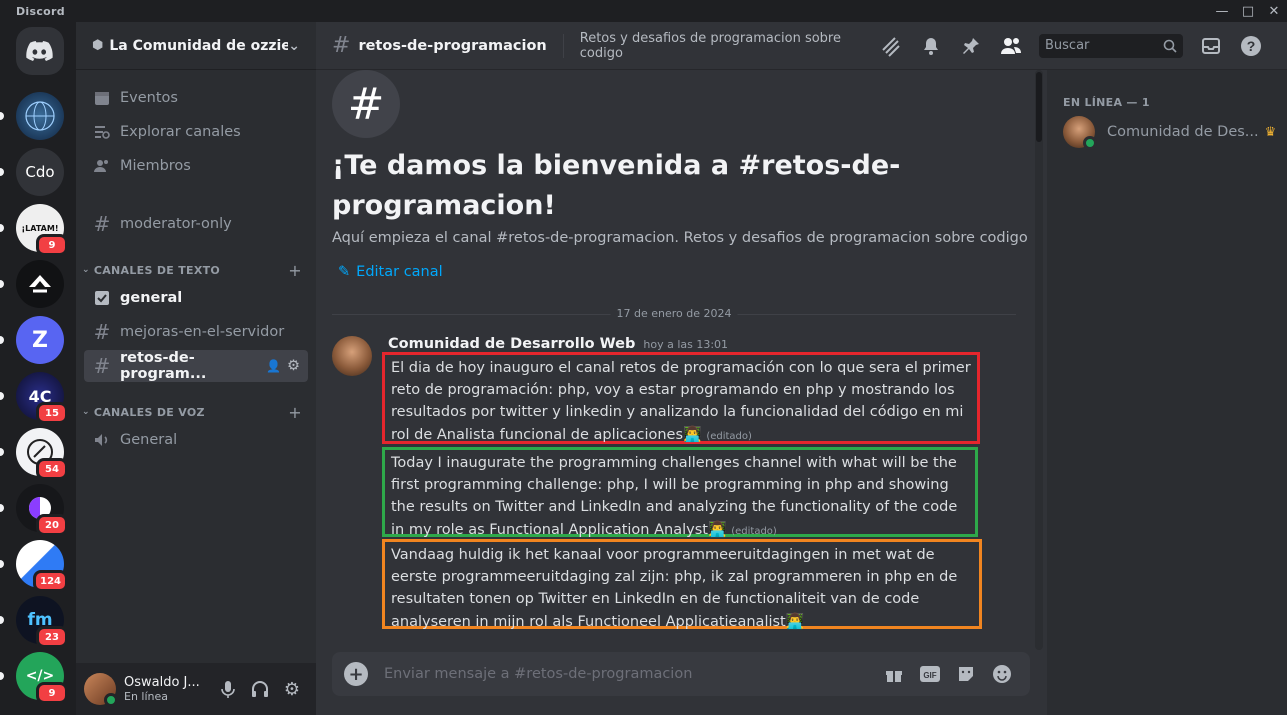 The height and width of the screenshot is (715, 1287). I want to click on discord-home-button, so click(40, 51).